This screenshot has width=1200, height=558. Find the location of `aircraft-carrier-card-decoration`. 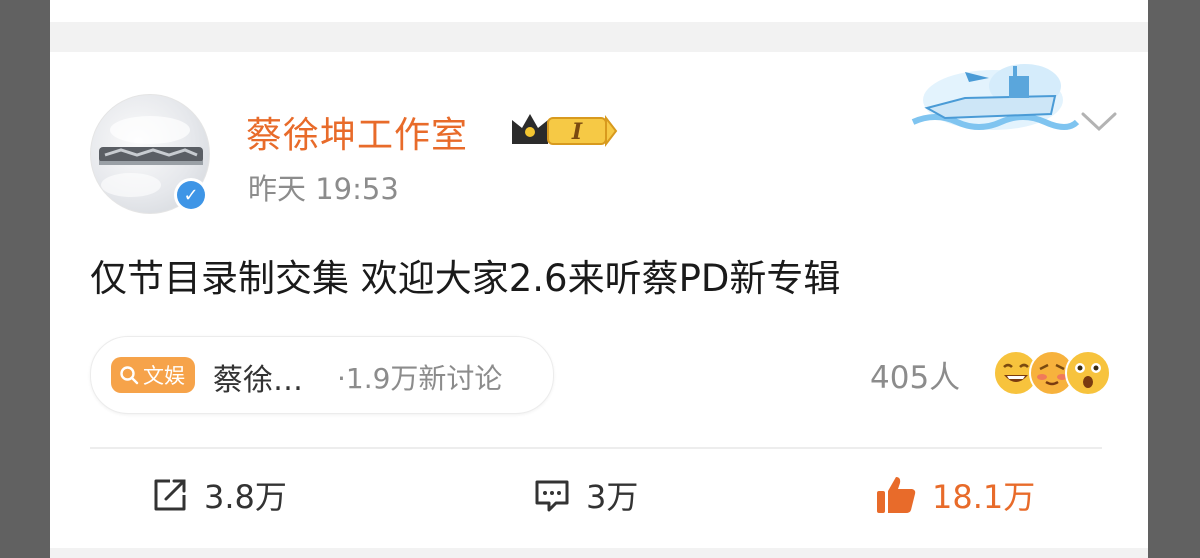

aircraft-carrier-card-decoration is located at coordinates (995, 97).